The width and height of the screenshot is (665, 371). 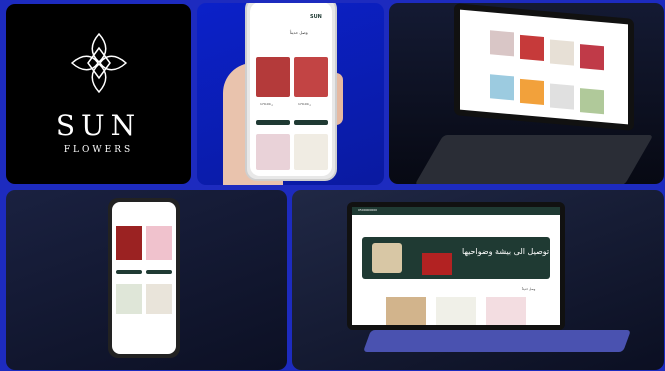 What do you see at coordinates (99, 63) in the screenshot?
I see `flower-logo-icon` at bounding box center [99, 63].